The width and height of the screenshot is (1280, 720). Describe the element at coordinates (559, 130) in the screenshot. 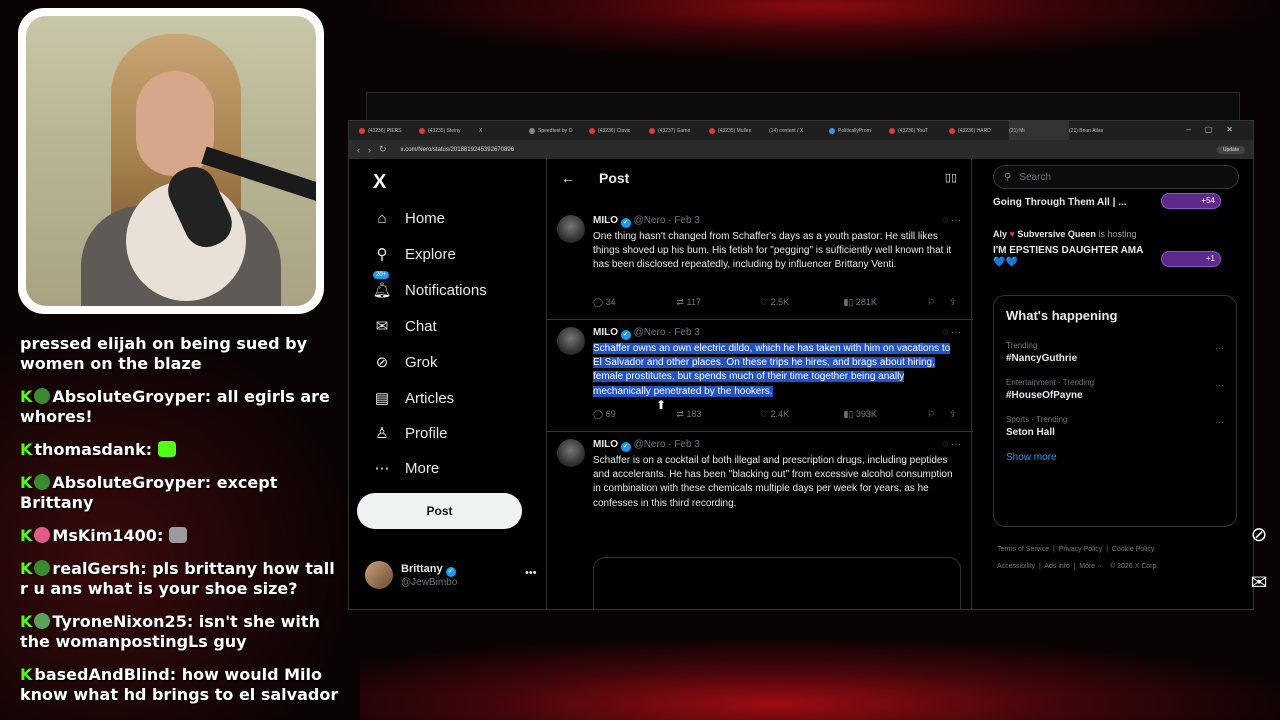

I see `browser-tab: Speedtest by O` at that location.